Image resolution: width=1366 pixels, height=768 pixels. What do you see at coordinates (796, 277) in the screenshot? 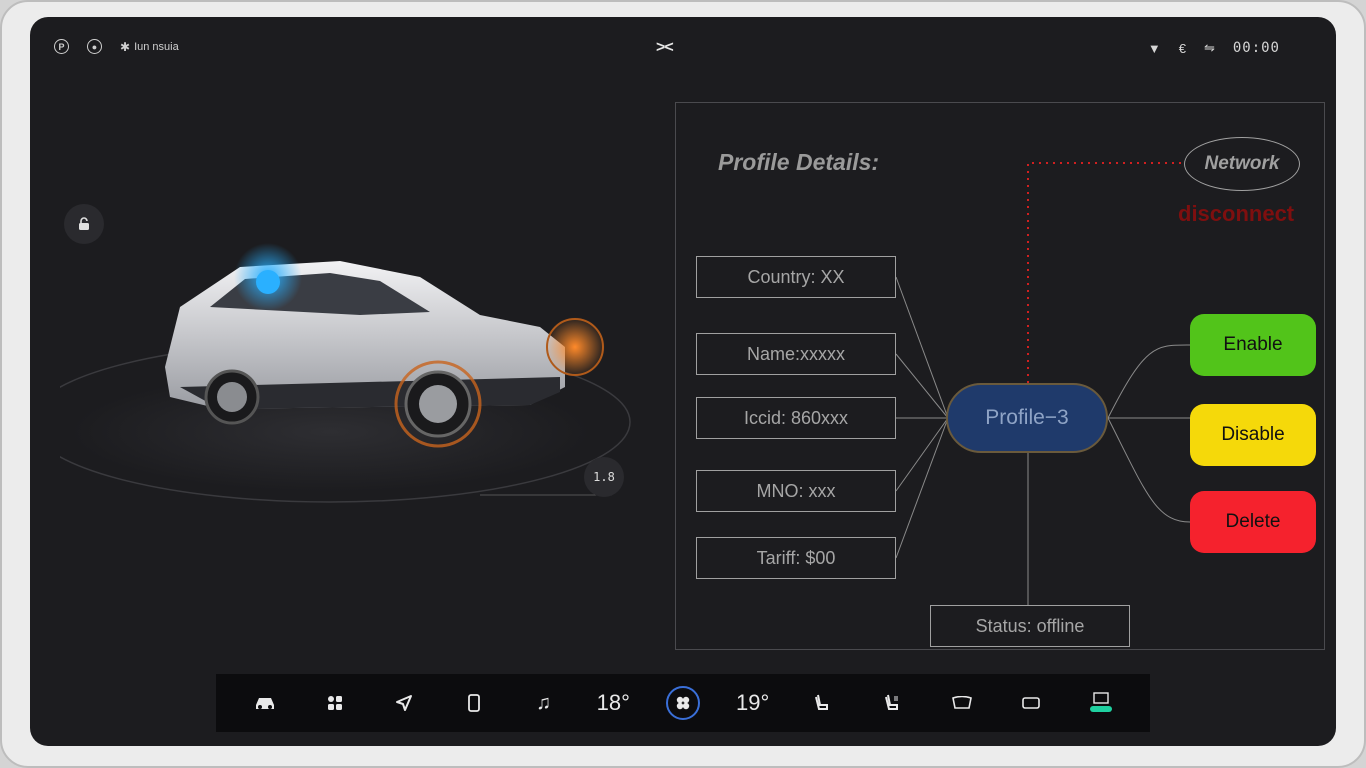
I see `detail-country: Country: XX` at bounding box center [796, 277].